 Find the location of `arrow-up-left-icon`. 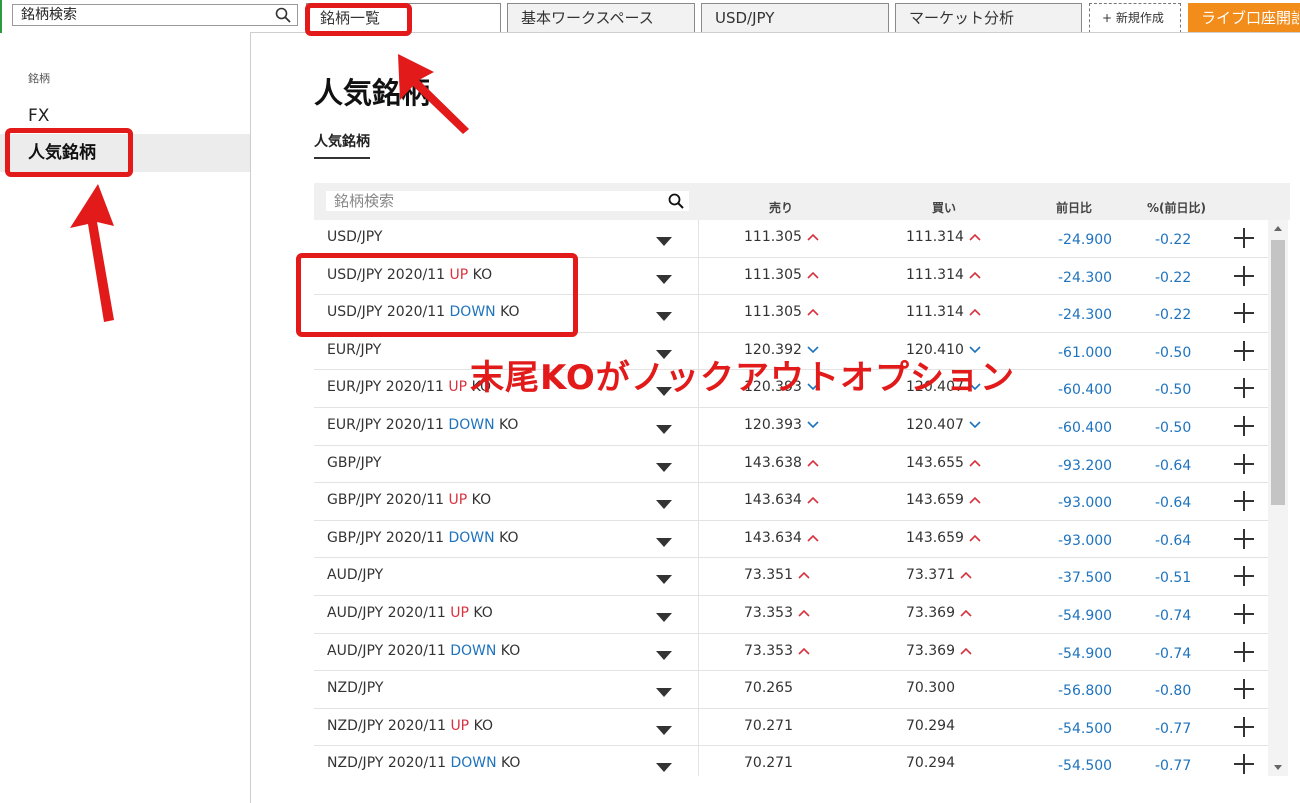

arrow-up-left-icon is located at coordinates (433, 94).